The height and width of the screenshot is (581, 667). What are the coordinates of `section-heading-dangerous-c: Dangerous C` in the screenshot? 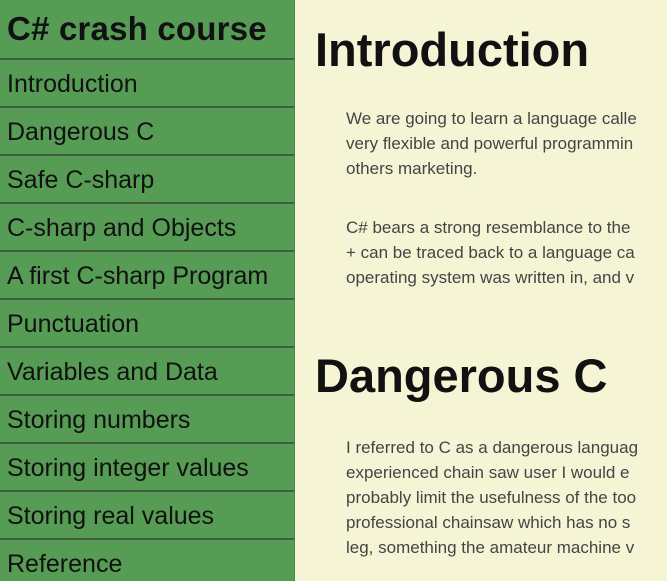 It's located at (461, 375).